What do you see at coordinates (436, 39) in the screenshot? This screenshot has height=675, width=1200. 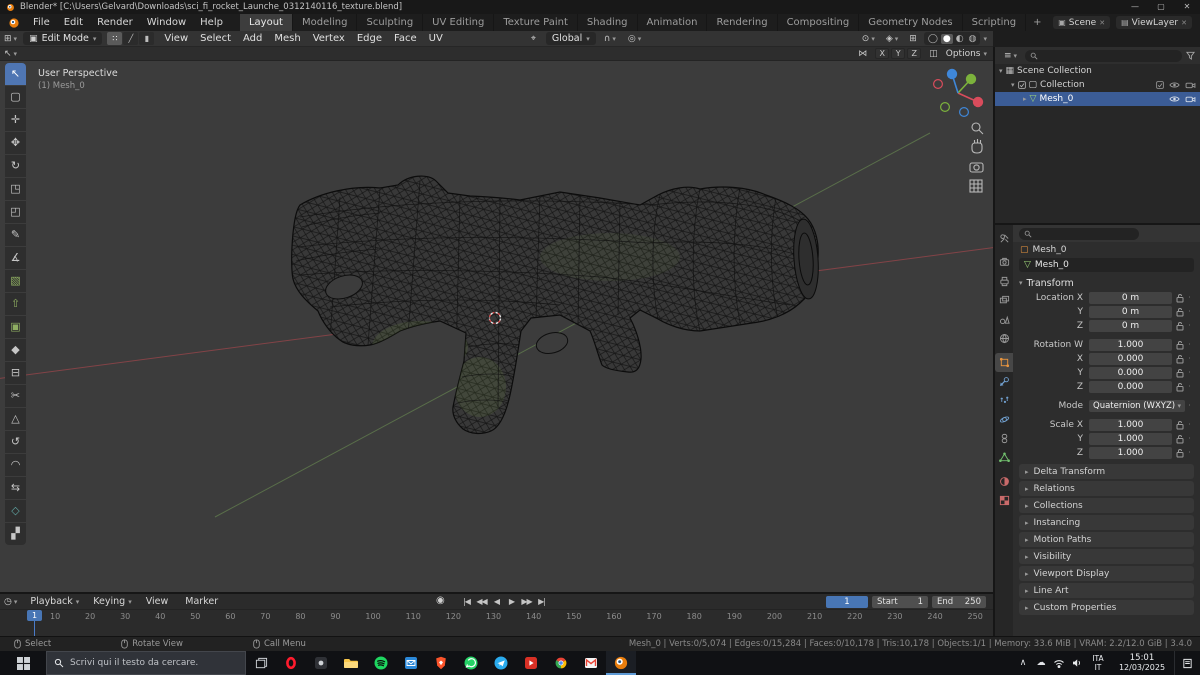 I see `viewport-menu-item: UV` at bounding box center [436, 39].